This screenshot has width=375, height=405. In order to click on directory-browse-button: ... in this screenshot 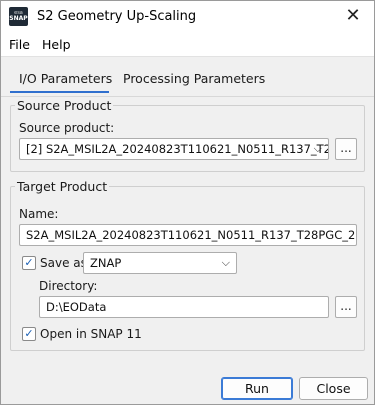, I will do `click(346, 307)`.